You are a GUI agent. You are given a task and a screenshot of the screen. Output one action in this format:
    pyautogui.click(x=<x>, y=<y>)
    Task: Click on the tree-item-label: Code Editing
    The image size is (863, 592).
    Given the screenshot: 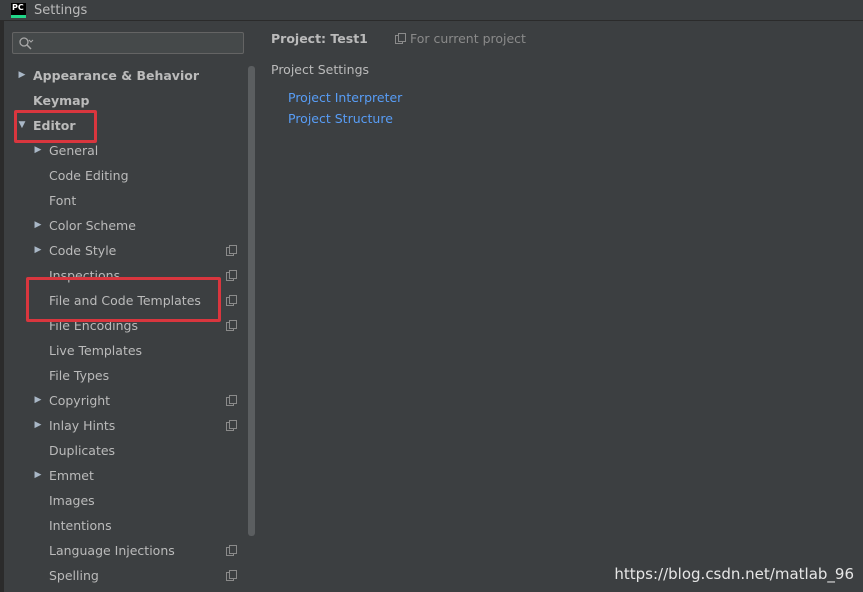 What is the action you would take?
    pyautogui.click(x=89, y=175)
    